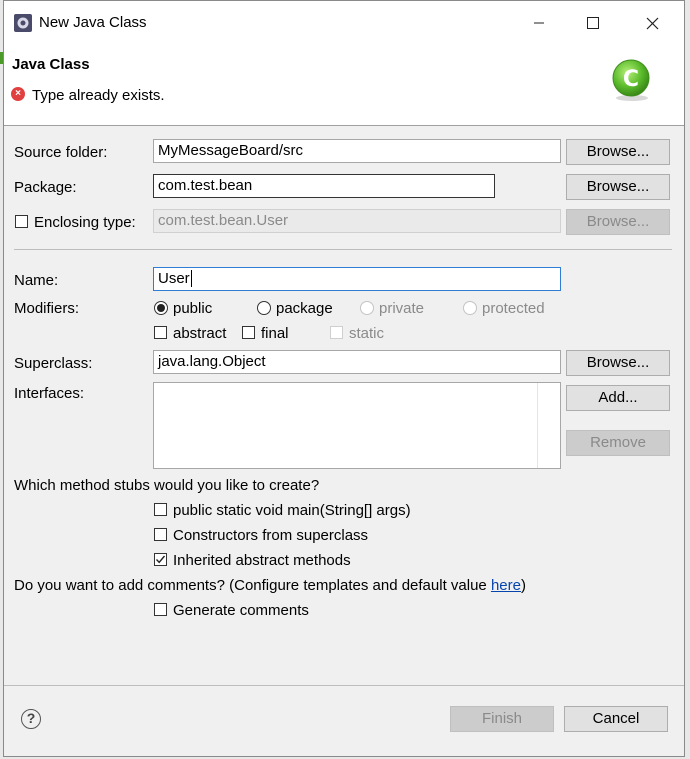  Describe the element at coordinates (160, 609) in the screenshot. I see `generate-comments-checkbox` at that location.